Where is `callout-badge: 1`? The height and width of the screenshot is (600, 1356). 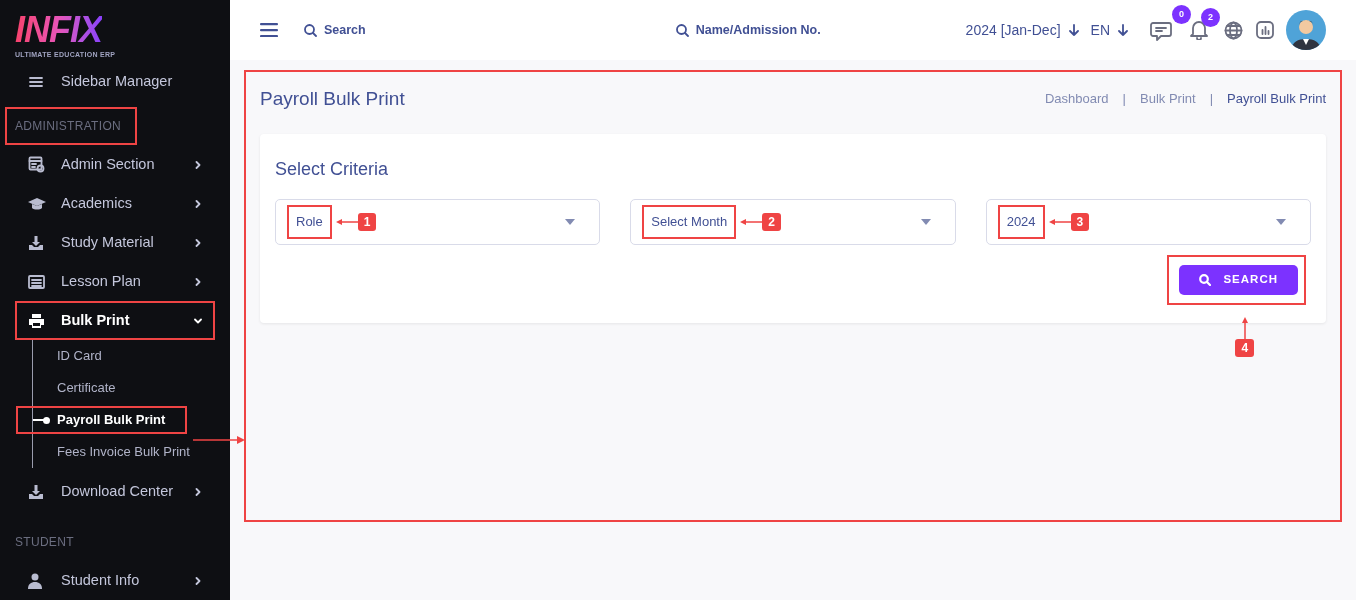 callout-badge: 1 is located at coordinates (367, 222).